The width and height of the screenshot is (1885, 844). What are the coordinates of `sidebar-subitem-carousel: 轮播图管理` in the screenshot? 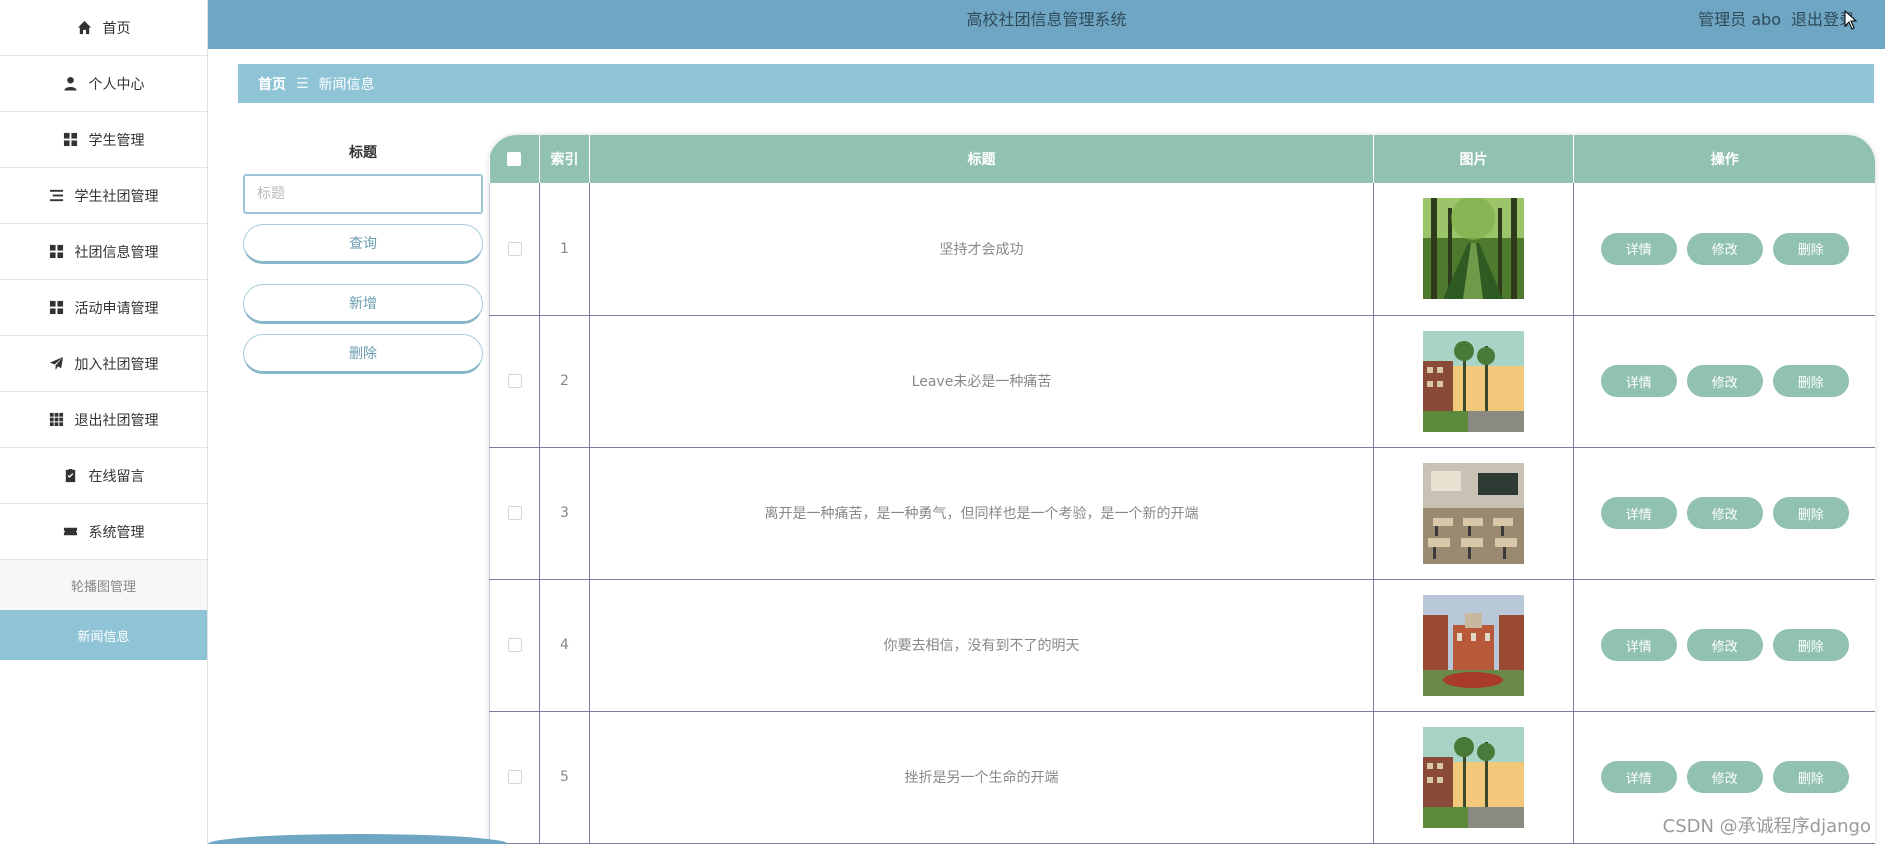 It's located at (103, 585).